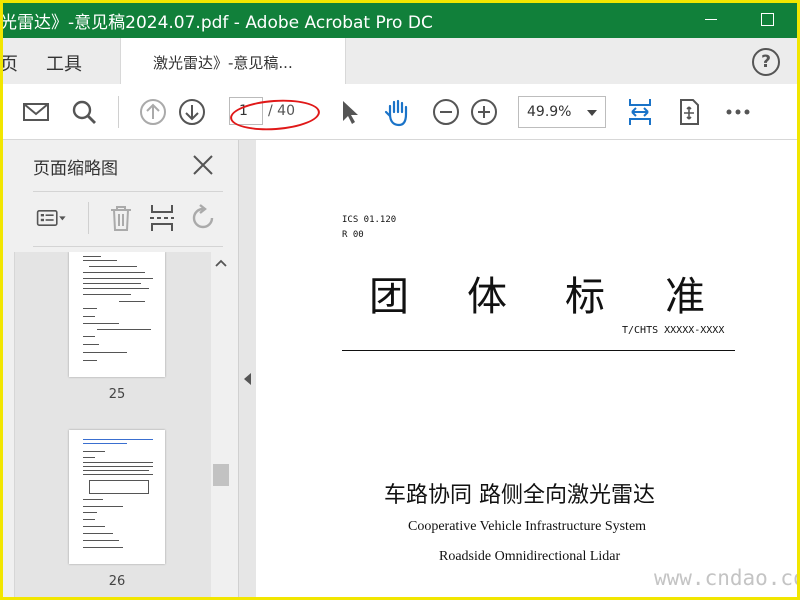  I want to click on search-button, so click(84, 112).